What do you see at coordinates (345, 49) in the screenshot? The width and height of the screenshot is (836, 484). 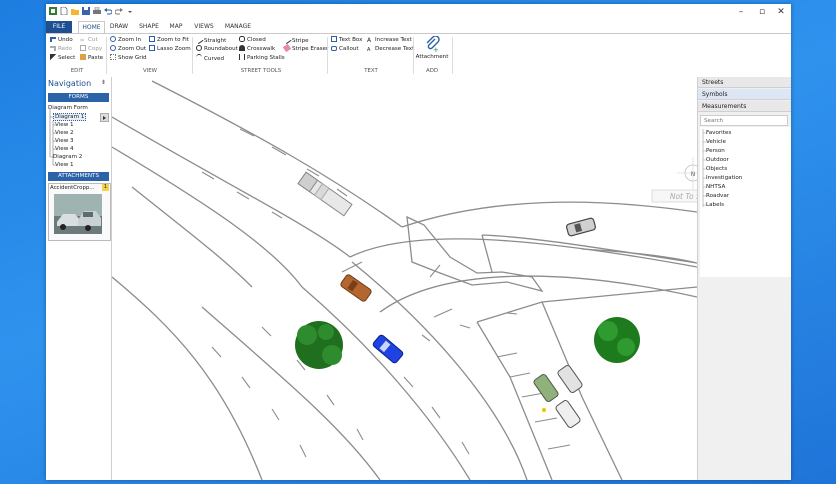 I see `callout-button: Callout` at bounding box center [345, 49].